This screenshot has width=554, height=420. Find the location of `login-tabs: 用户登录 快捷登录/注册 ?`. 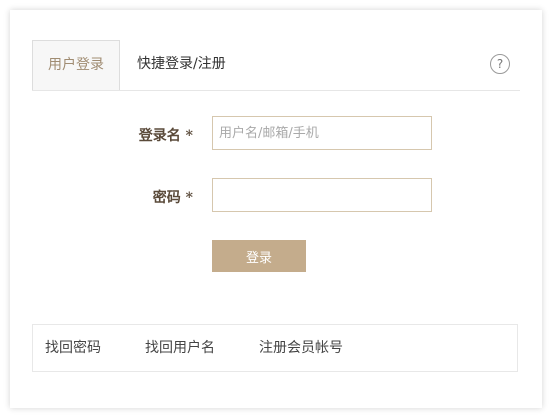

login-tabs: 用户登录 快捷登录/注册 ? is located at coordinates (276, 65).